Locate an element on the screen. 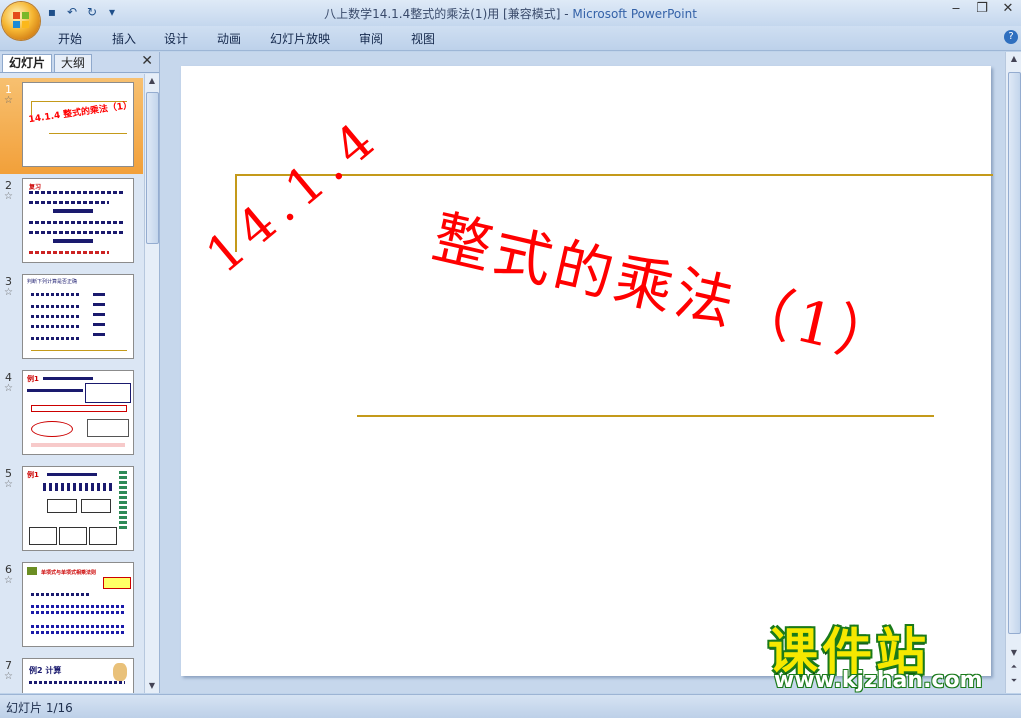 This screenshot has width=1021, height=718. thumbnail-title: 判断下列计算是否正确 is located at coordinates (52, 282).